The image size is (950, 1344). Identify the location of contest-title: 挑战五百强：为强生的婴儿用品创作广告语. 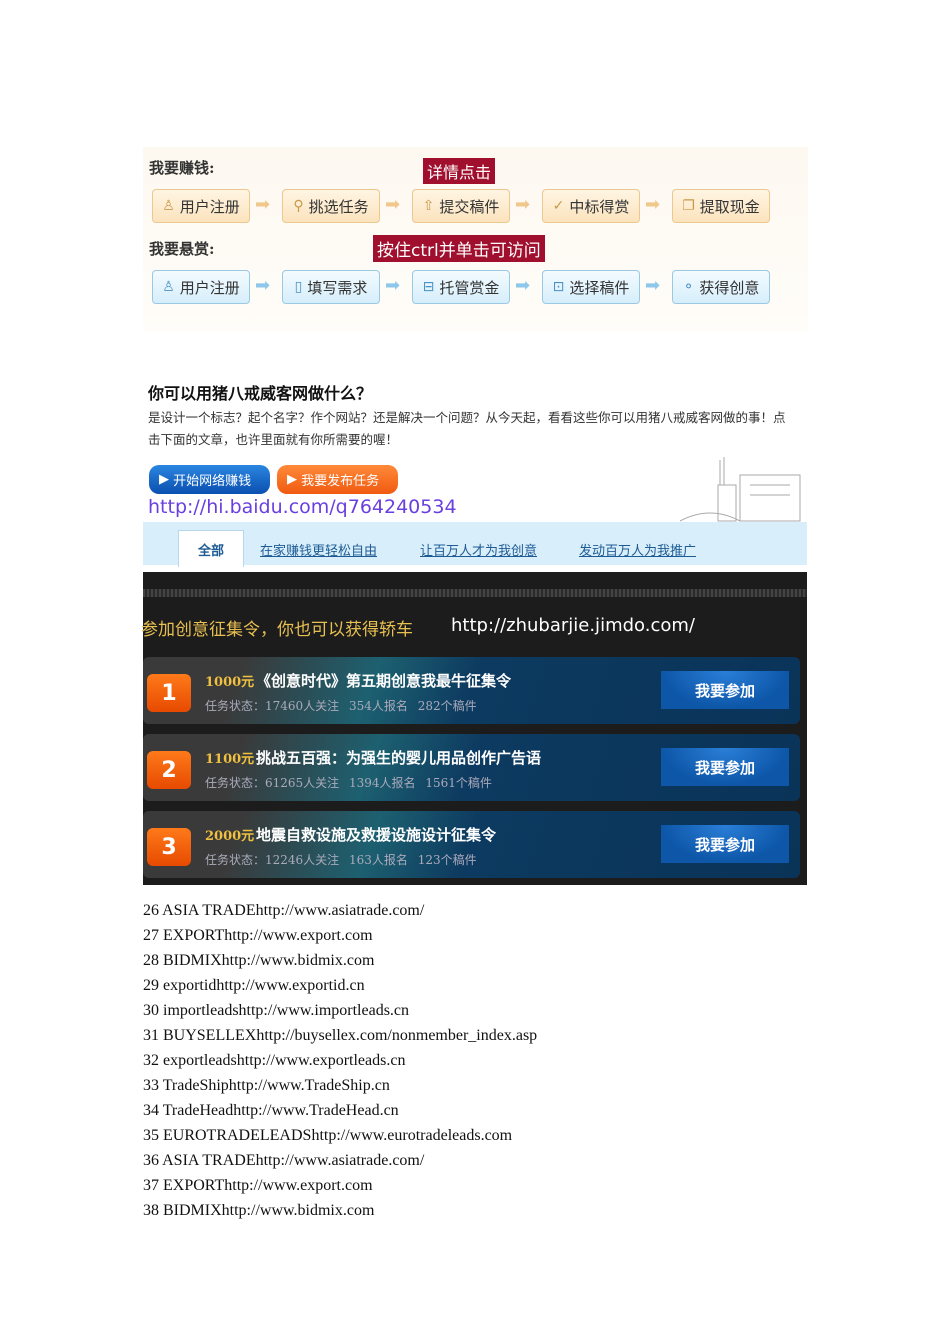
(398, 757).